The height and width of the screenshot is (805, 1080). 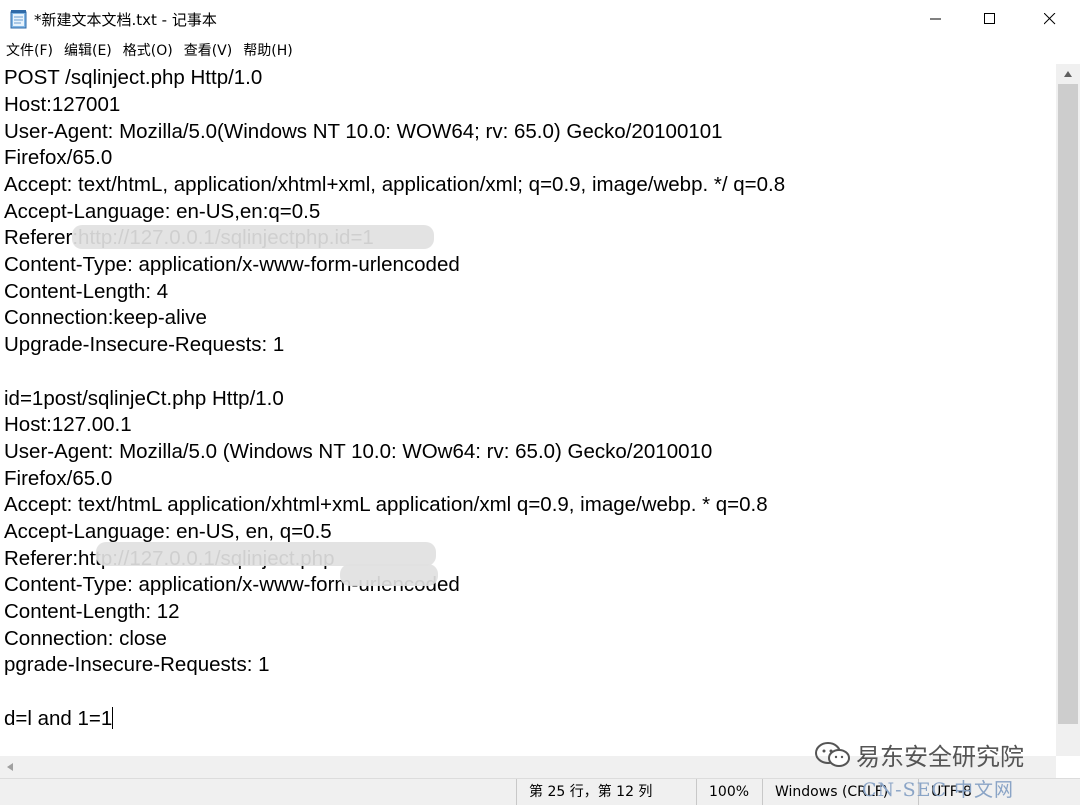 I want to click on cursor-position: 第 25 行，第 12 列, so click(x=607, y=792).